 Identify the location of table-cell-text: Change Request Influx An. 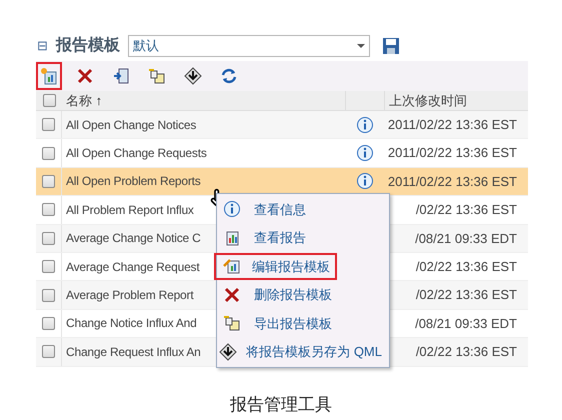
(133, 352).